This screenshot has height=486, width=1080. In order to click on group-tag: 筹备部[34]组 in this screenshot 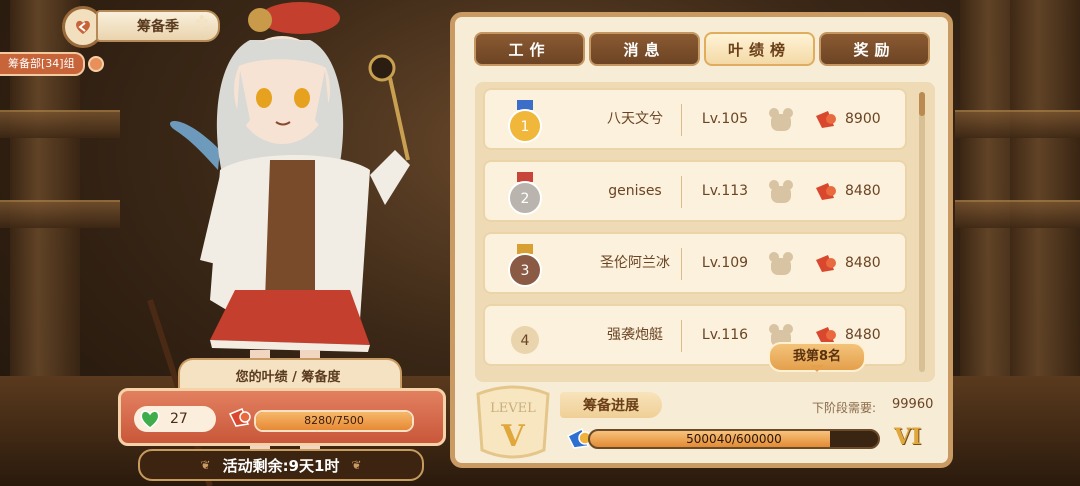, I will do `click(42, 64)`.